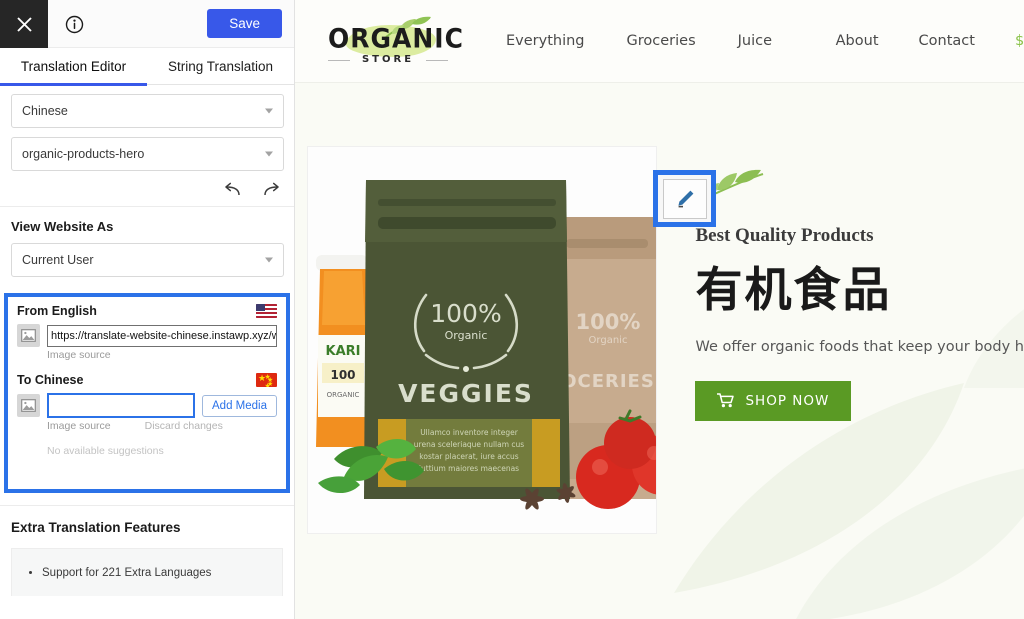 The width and height of the screenshot is (1024, 619). What do you see at coordinates (437, 60) in the screenshot?
I see `logo-rule-right` at bounding box center [437, 60].